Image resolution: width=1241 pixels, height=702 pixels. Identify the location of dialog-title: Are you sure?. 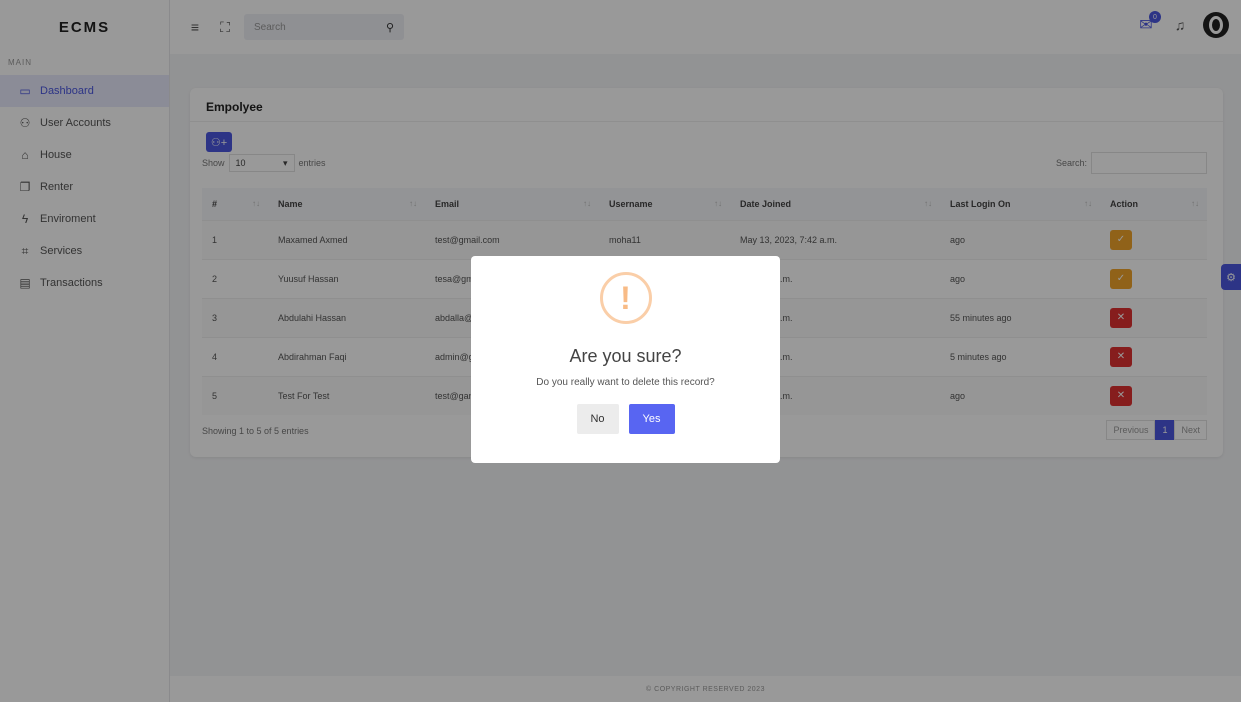
(625, 356).